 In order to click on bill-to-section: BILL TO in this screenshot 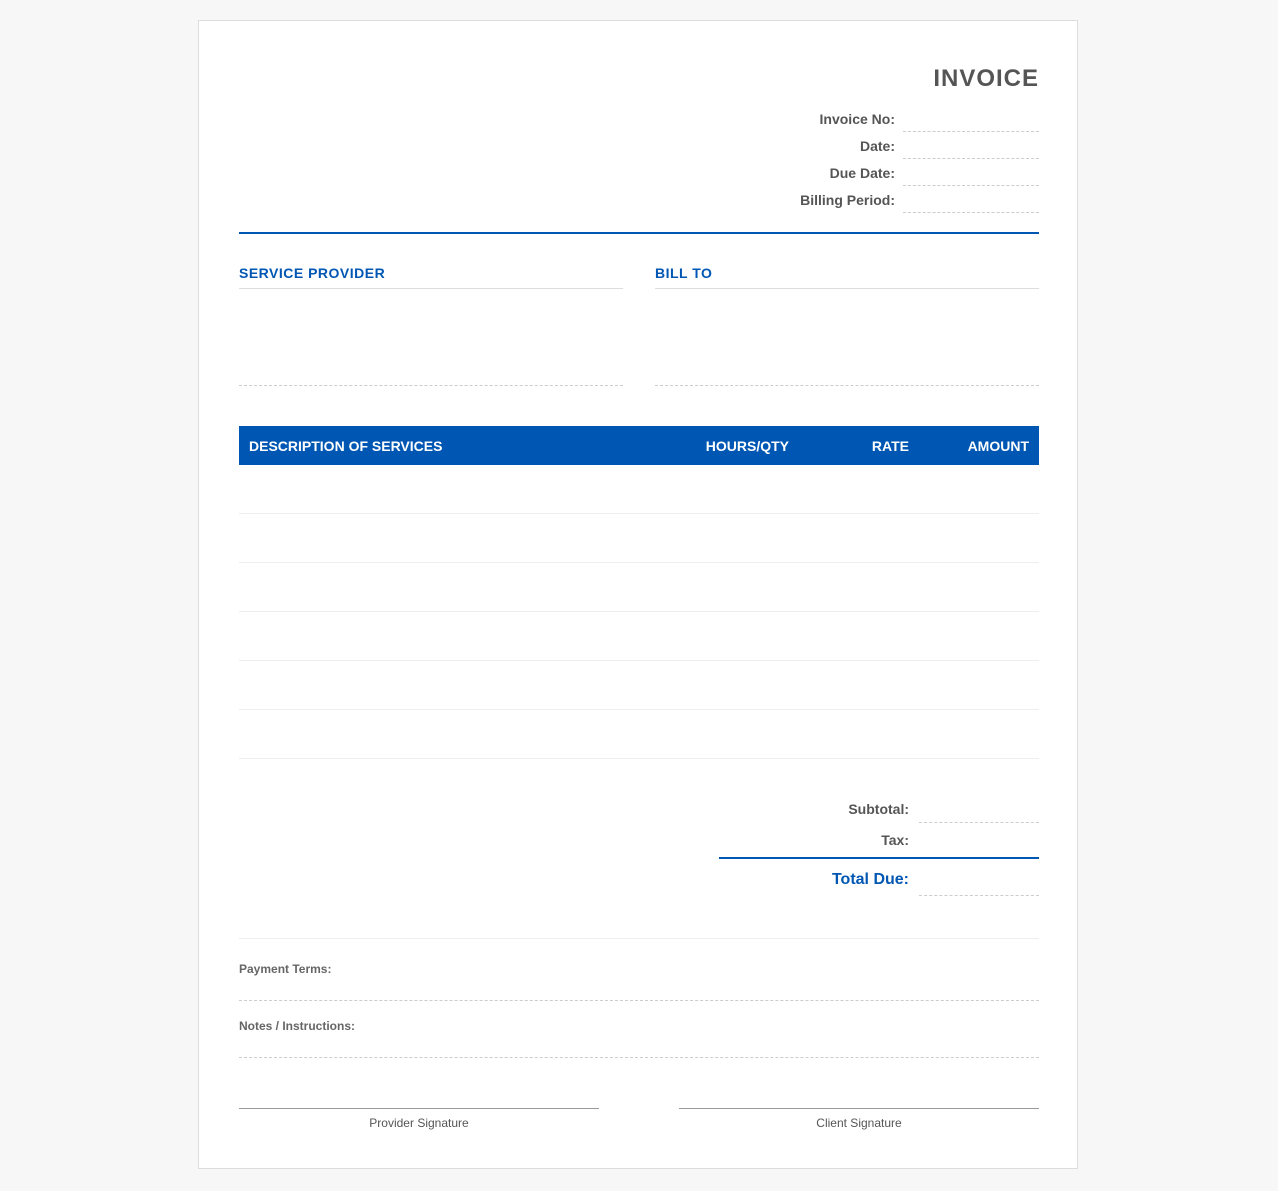, I will do `click(847, 325)`.